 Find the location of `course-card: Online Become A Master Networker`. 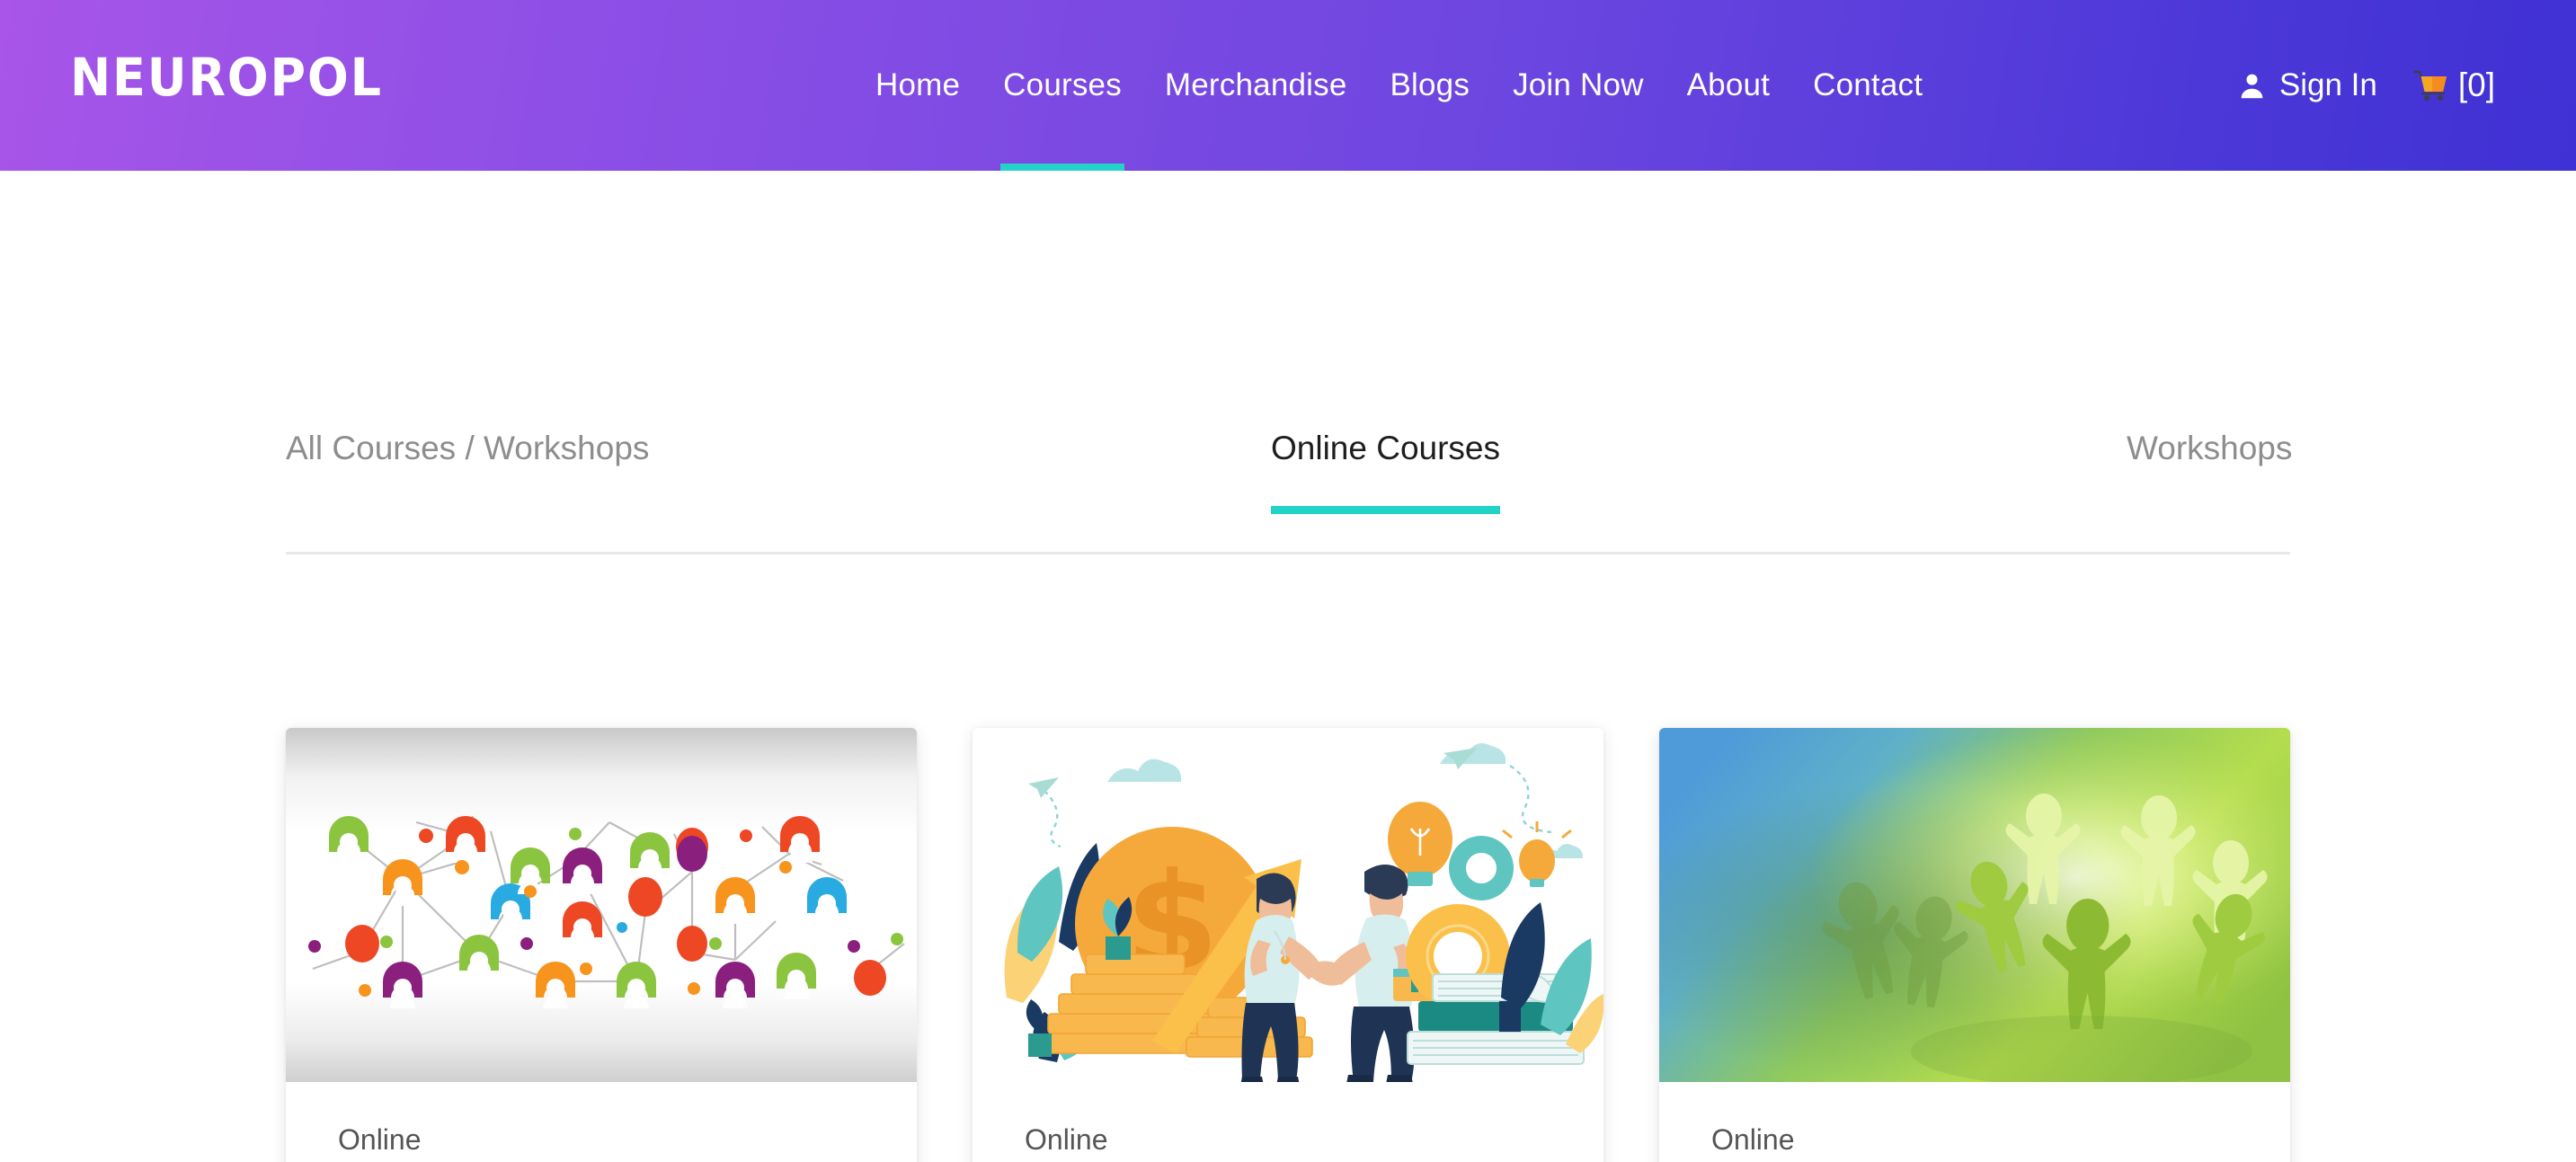

course-card: Online Become A Master Networker is located at coordinates (601, 945).